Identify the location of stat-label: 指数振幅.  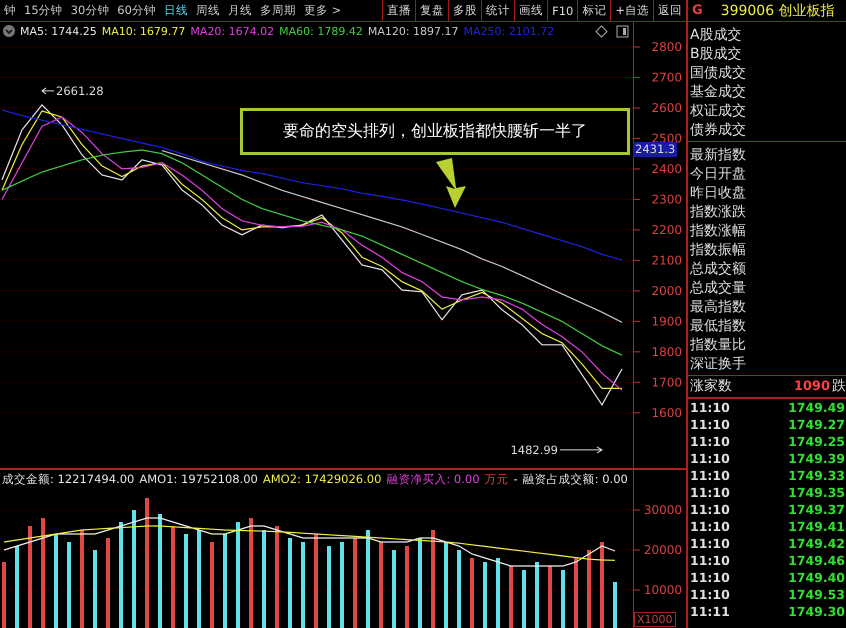
(718, 250).